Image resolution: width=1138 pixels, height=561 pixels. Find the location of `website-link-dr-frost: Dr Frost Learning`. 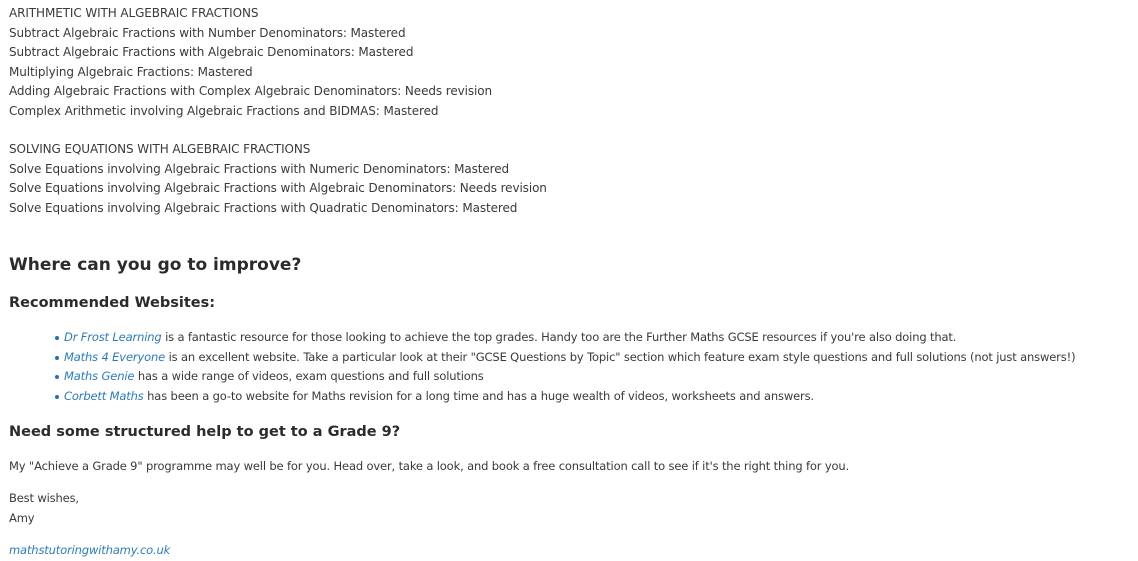

website-link-dr-frost: Dr Frost Learning is located at coordinates (113, 337).